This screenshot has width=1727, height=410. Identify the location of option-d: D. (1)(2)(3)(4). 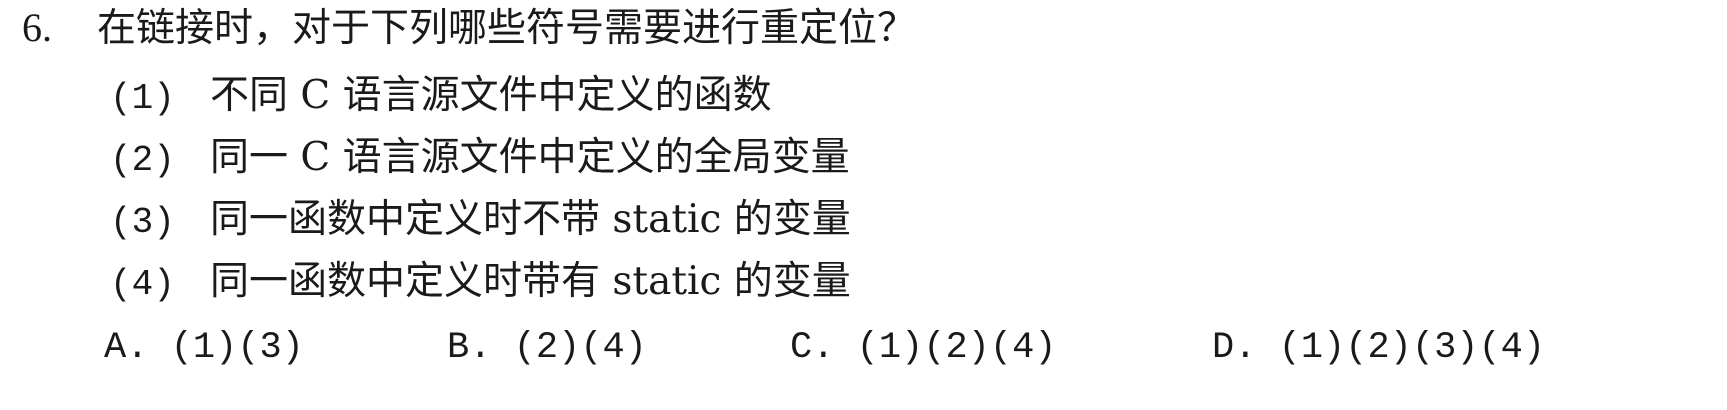
(1378, 348).